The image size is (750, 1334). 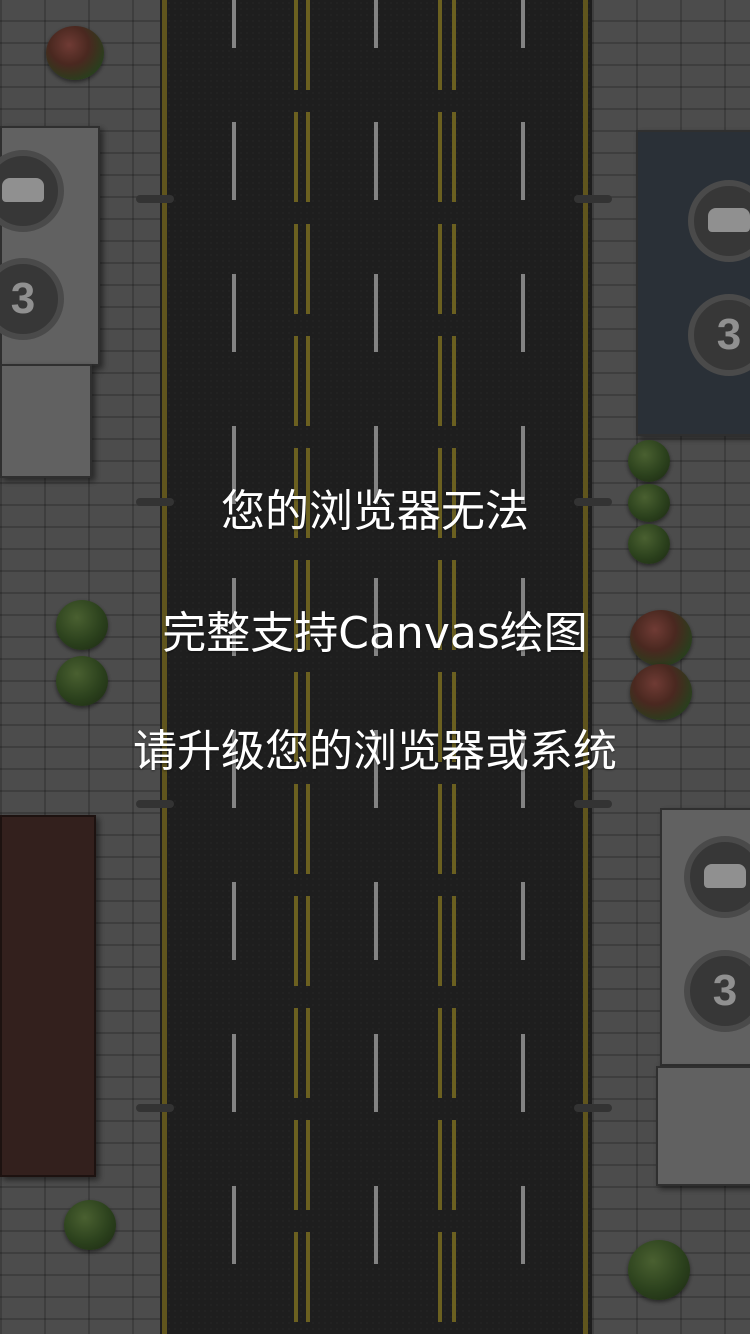 I want to click on unsupported-message-line-1: 您的浏览器无法, so click(x=375, y=511).